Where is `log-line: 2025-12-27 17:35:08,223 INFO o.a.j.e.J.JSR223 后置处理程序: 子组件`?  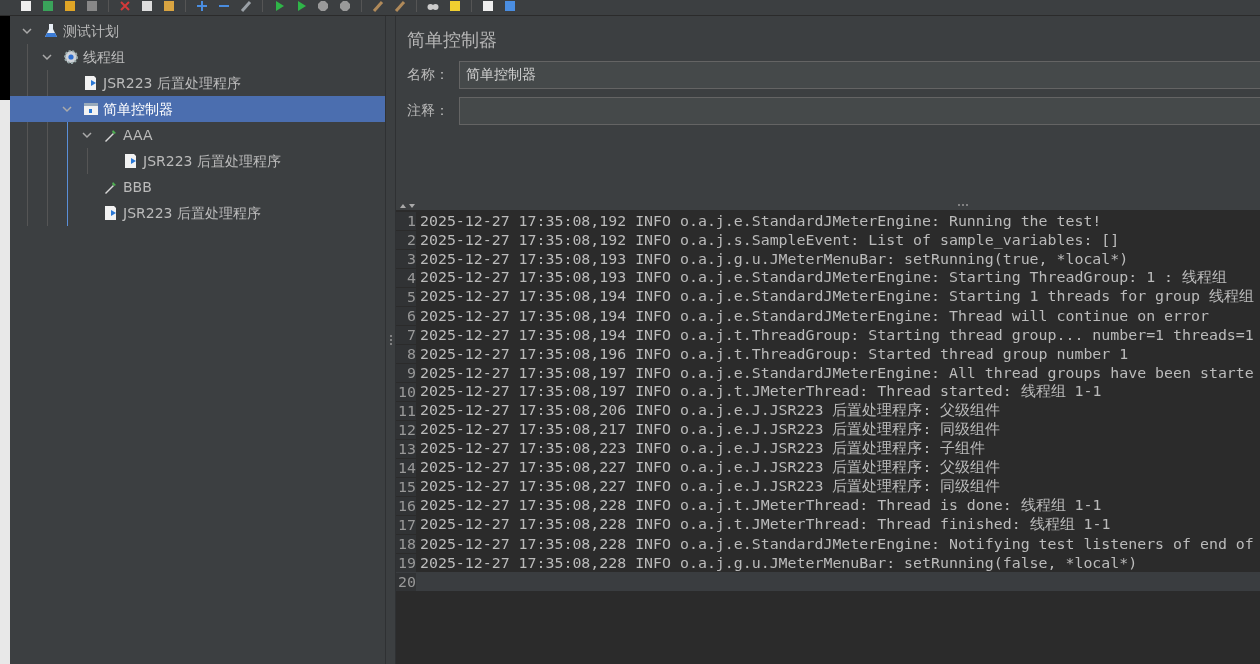 log-line: 2025-12-27 17:35:08,223 INFO o.a.j.e.J.JSR223 后置处理程序: 子组件 is located at coordinates (703, 448).